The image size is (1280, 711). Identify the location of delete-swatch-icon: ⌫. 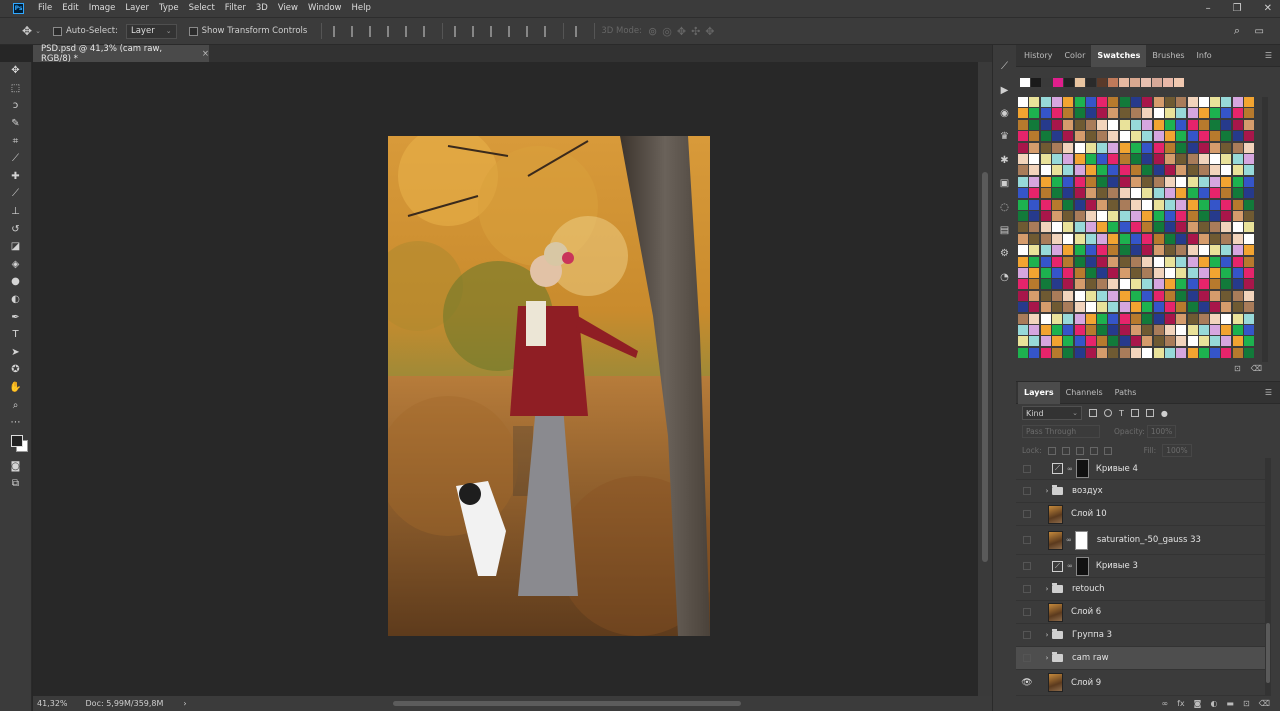
(1256, 371).